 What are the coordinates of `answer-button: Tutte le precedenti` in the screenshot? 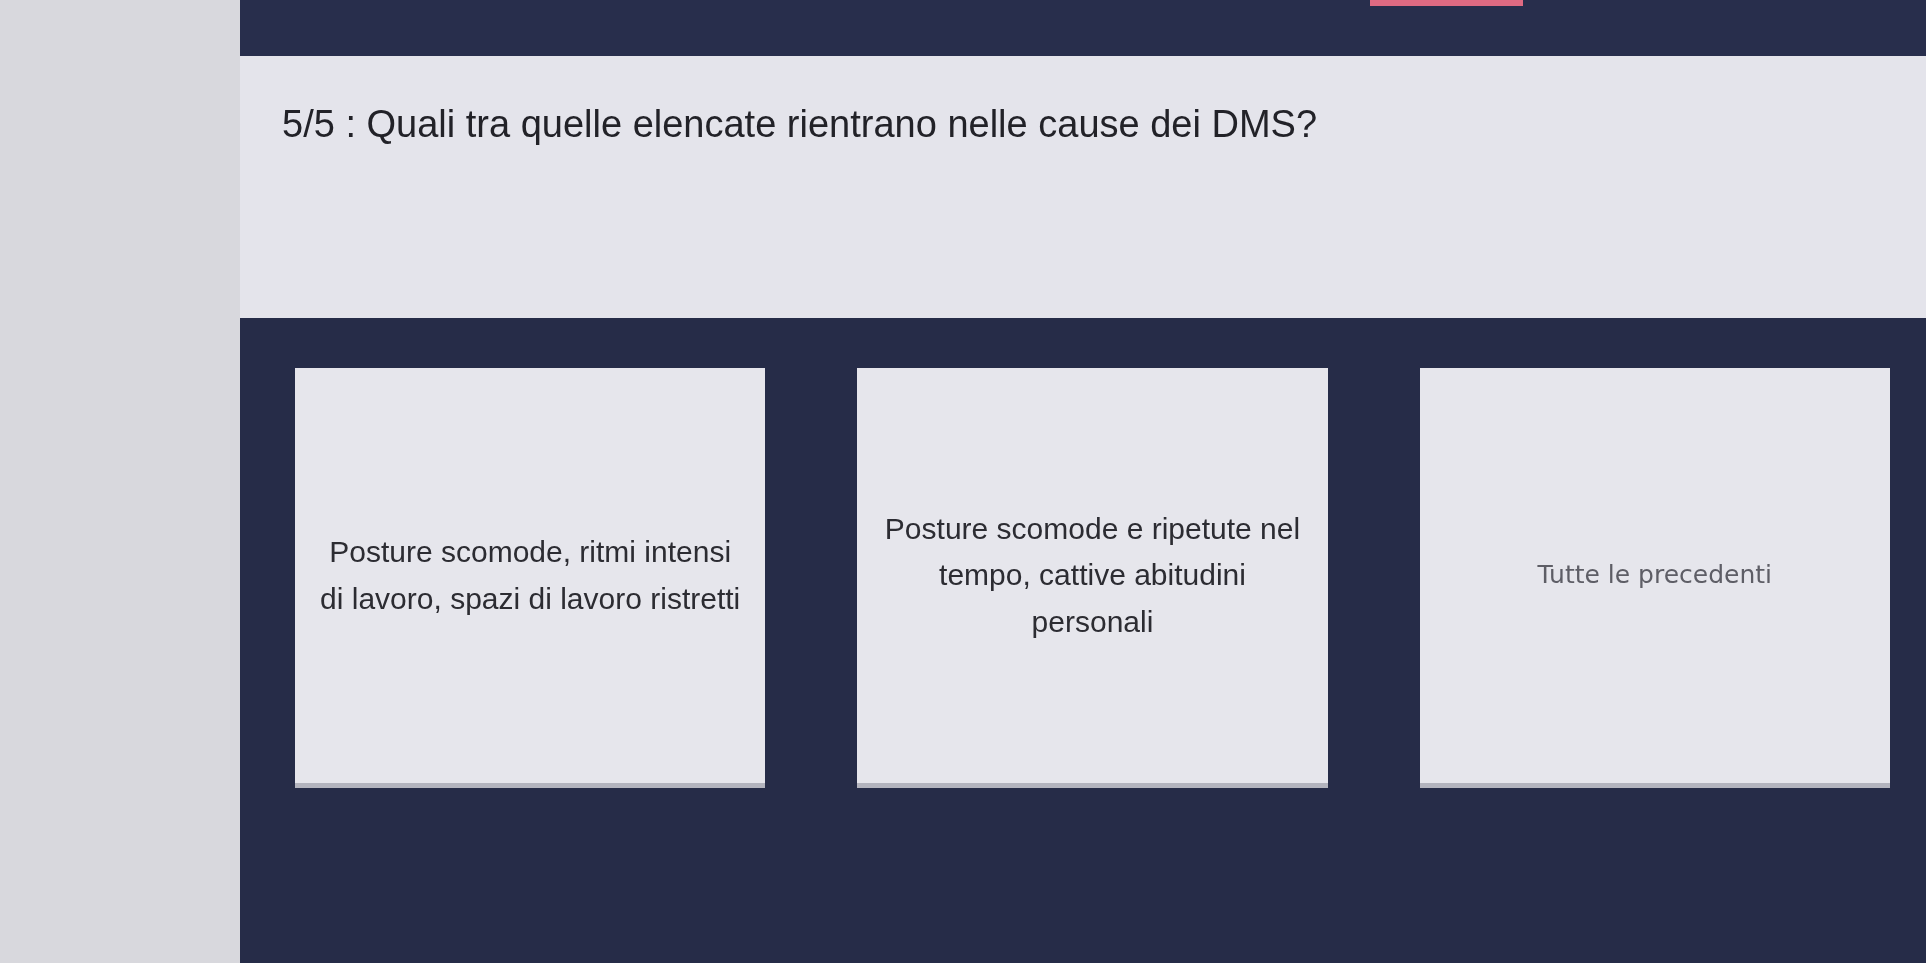 It's located at (1654, 578).